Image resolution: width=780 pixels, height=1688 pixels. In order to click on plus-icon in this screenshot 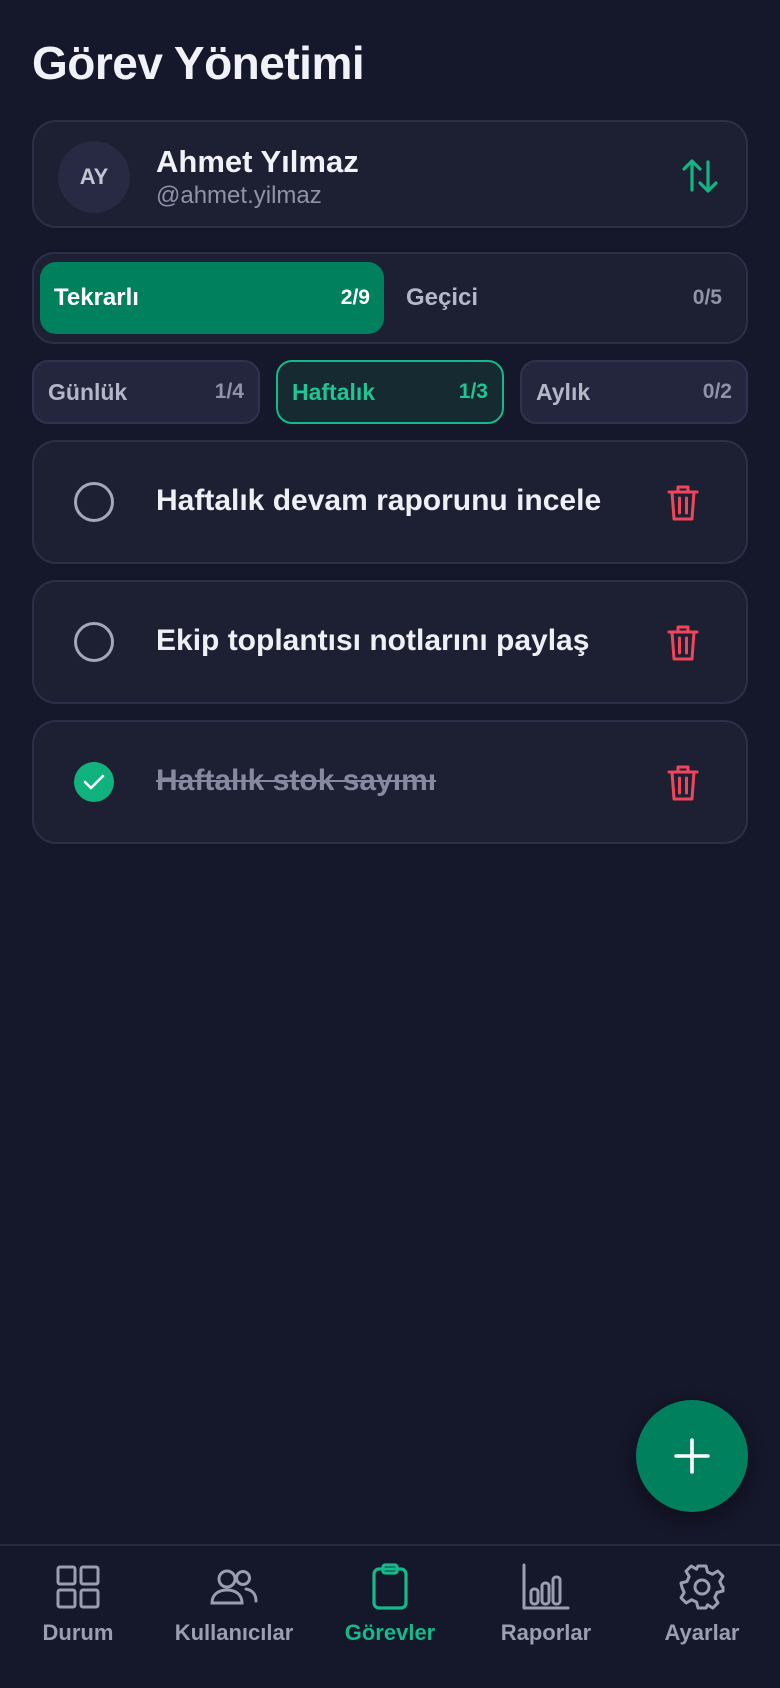, I will do `click(692, 1456)`.